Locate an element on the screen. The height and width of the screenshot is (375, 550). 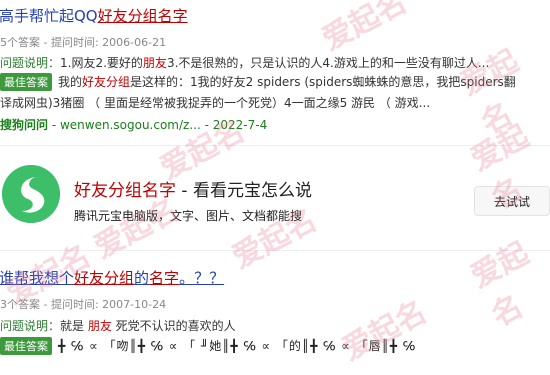
card-title: 好友分组名字 - 看看元宝怎么说 is located at coordinates (193, 188).